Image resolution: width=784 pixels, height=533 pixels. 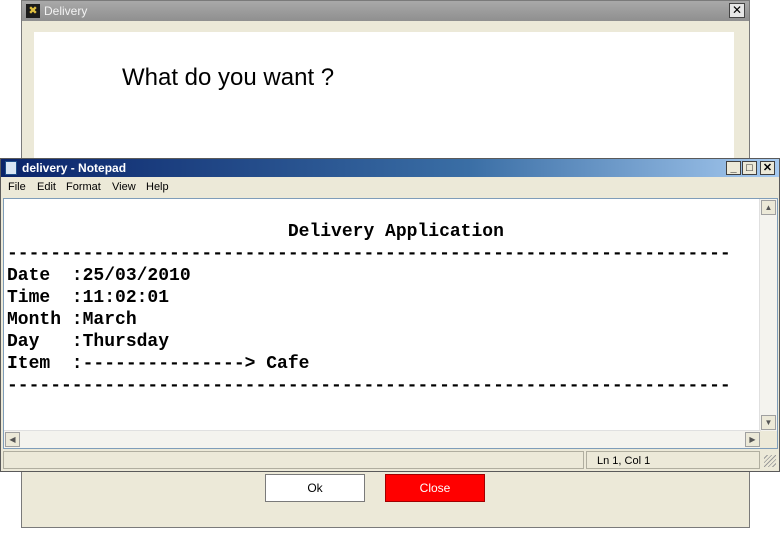 What do you see at coordinates (124, 187) in the screenshot?
I see `menu-view: View` at bounding box center [124, 187].